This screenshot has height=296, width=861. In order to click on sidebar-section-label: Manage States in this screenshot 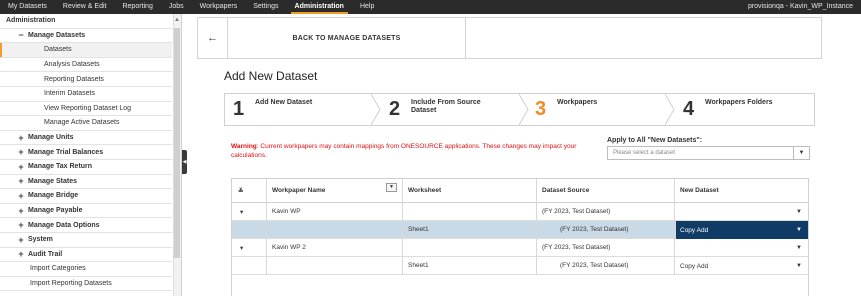, I will do `click(53, 181)`.